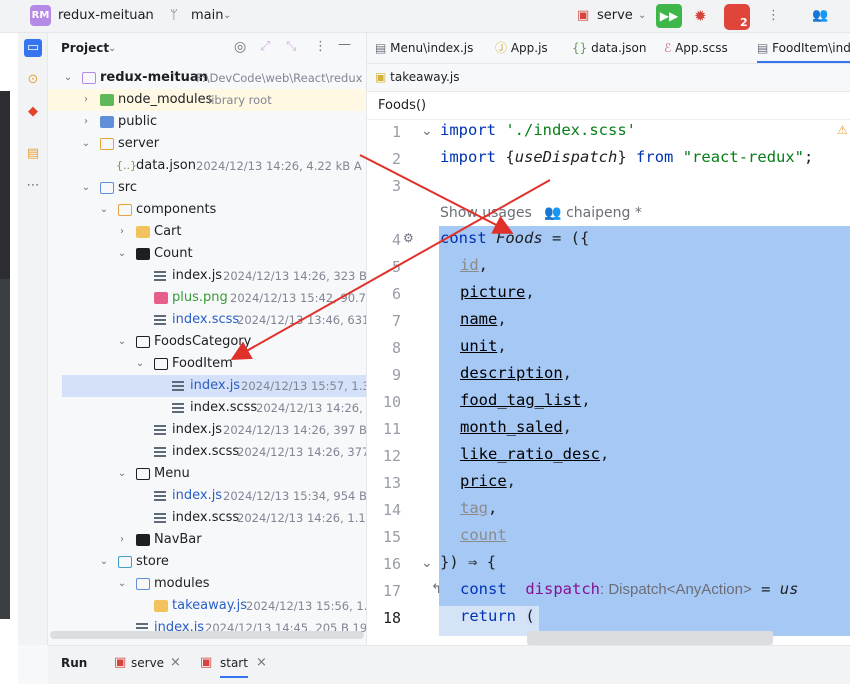  I want to click on annotation-arrows, so click(390, 257).